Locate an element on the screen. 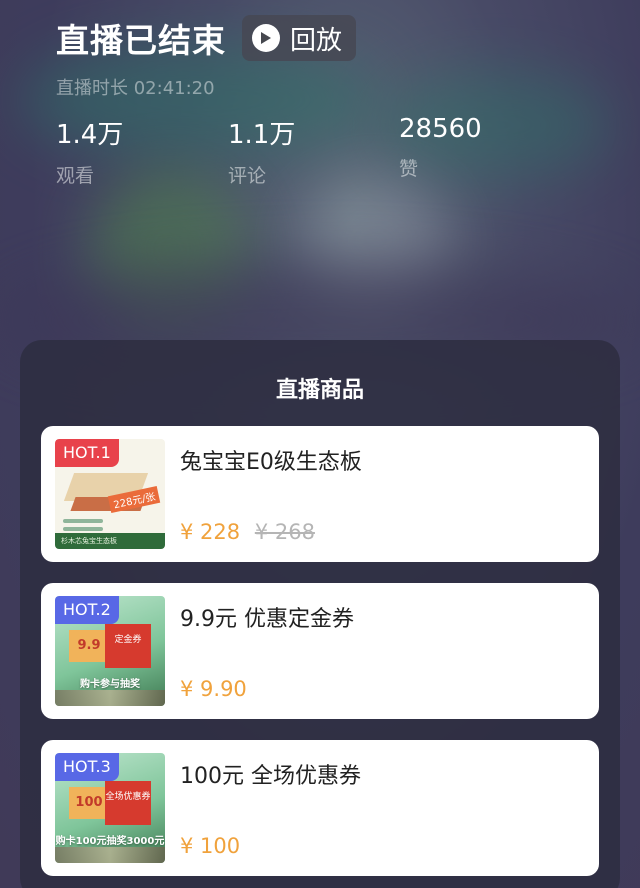  product-card: HOT.2 9.9 定金券 购卡参与抽奖 9.9元 优惠定金券 ¥ 9.90 is located at coordinates (320, 651).